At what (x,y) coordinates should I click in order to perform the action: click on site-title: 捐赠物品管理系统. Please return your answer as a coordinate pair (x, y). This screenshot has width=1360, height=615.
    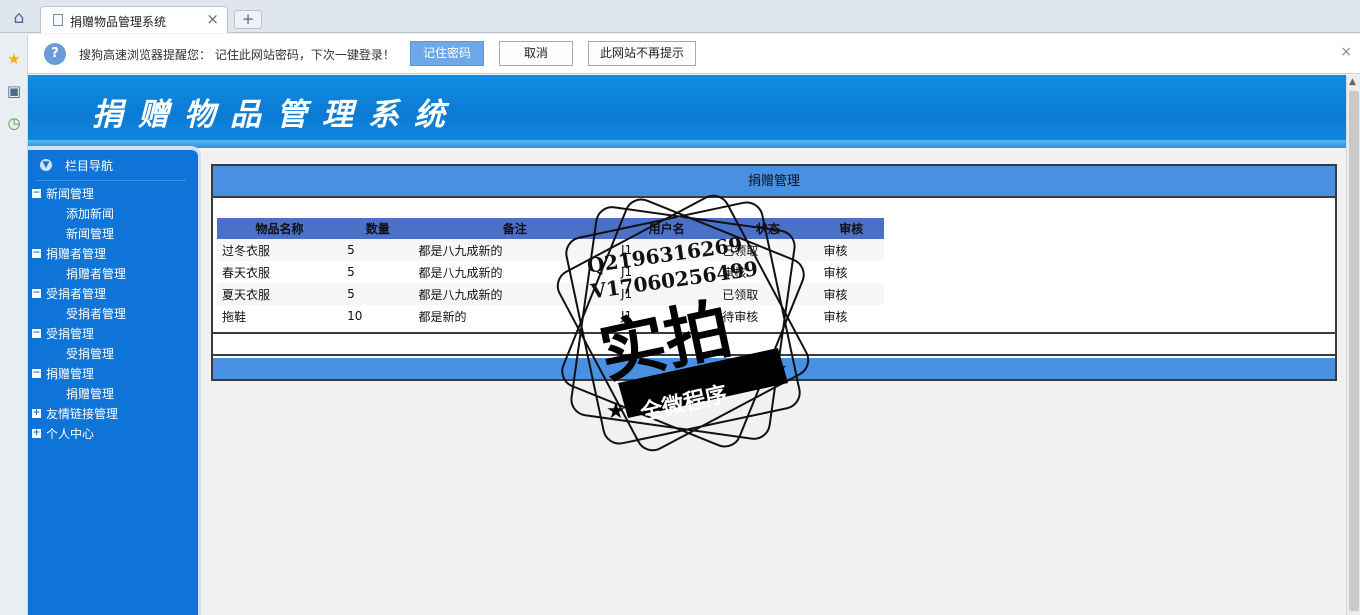
    Looking at the image, I should click on (276, 115).